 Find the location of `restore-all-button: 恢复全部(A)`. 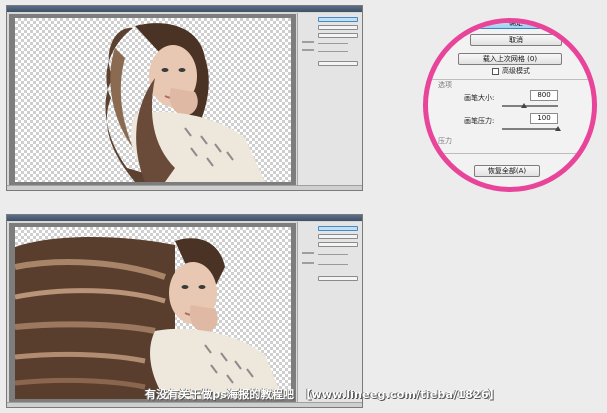

restore-all-button: 恢复全部(A) is located at coordinates (507, 171).